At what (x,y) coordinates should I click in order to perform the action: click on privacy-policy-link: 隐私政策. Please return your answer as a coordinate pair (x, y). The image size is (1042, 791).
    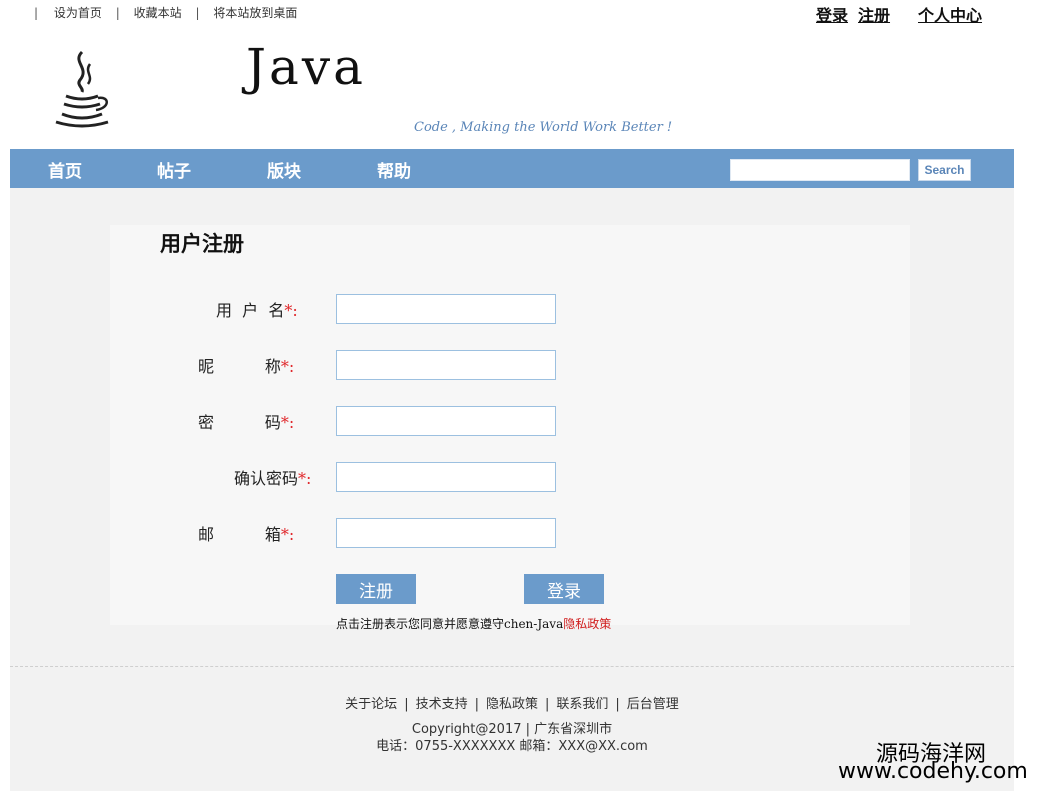
    Looking at the image, I should click on (587, 624).